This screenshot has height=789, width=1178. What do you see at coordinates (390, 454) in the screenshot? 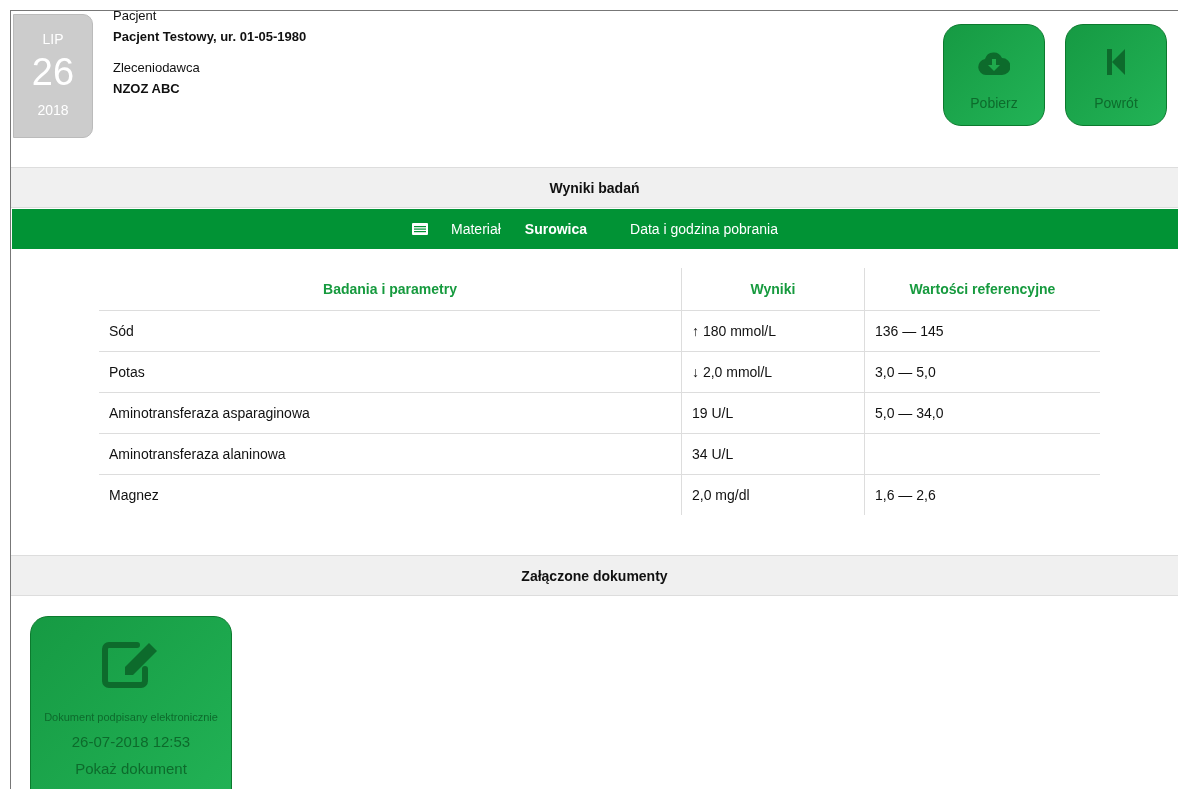
I see `table-cell: Aminotransferaza alaninowa` at bounding box center [390, 454].